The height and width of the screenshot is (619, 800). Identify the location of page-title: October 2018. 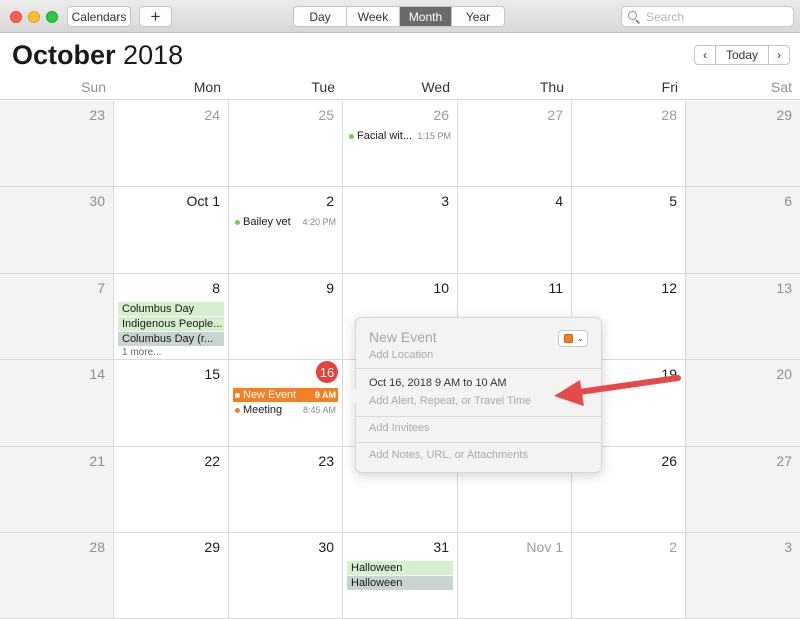
(97, 55).